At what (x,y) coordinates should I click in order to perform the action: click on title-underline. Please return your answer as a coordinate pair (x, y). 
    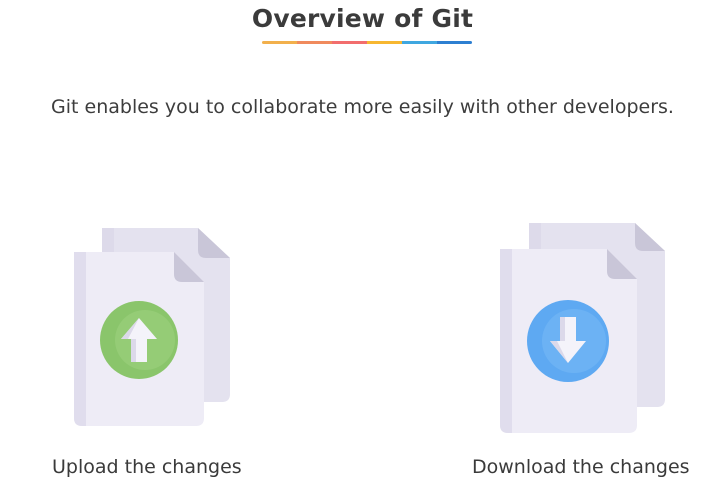
    Looking at the image, I should click on (367, 42).